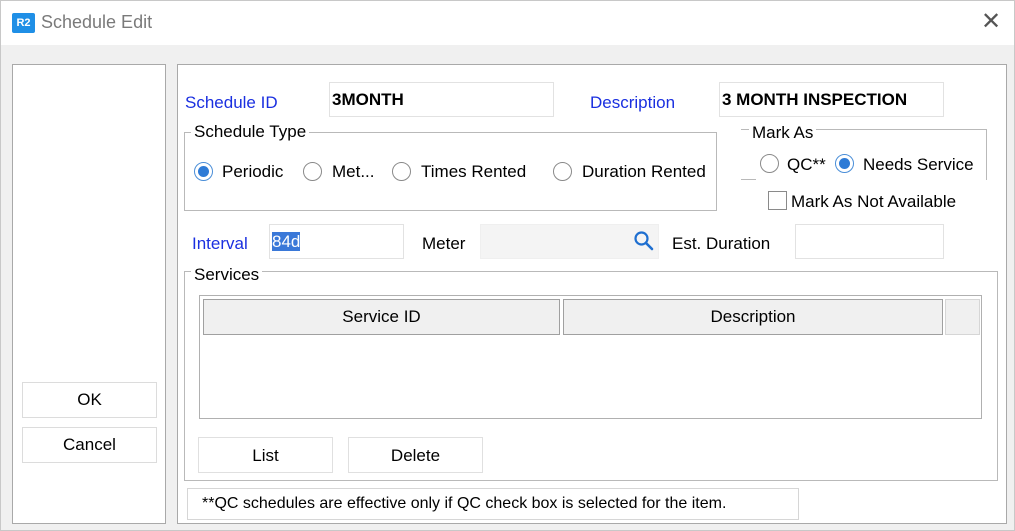 This screenshot has height=531, width=1015. What do you see at coordinates (474, 171) in the screenshot?
I see `radio-times-rented-label: Times Rented` at bounding box center [474, 171].